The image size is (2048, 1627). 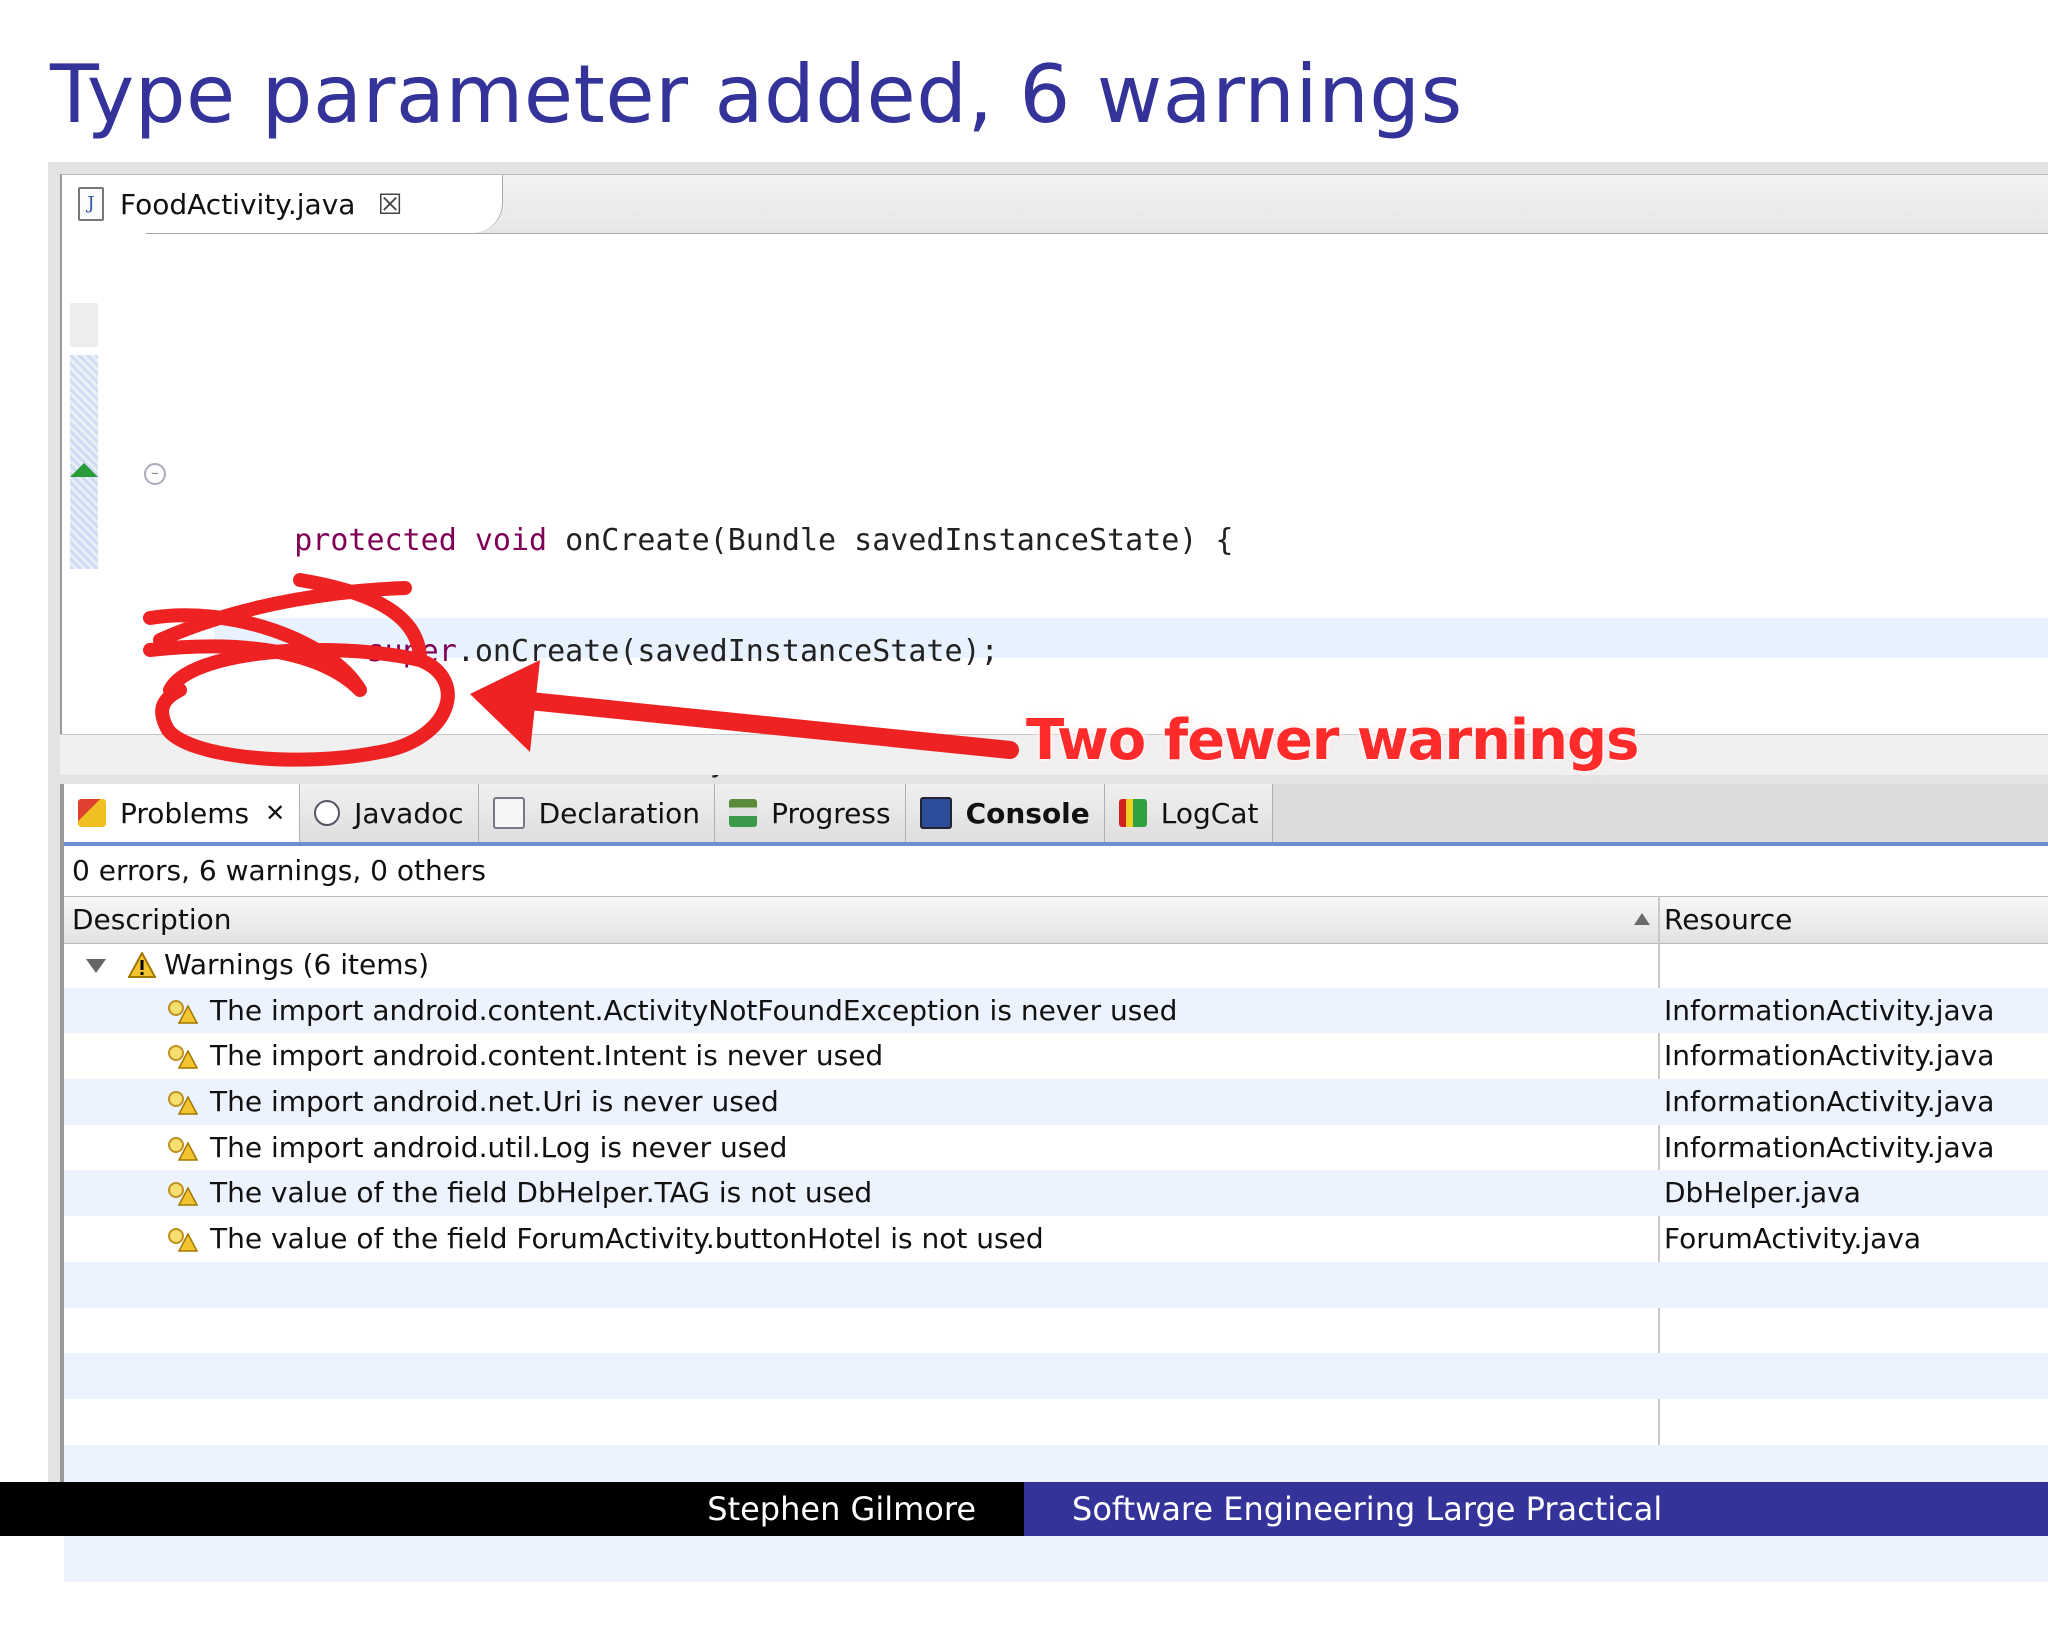 I want to click on tab-console: Console, so click(x=1005, y=813).